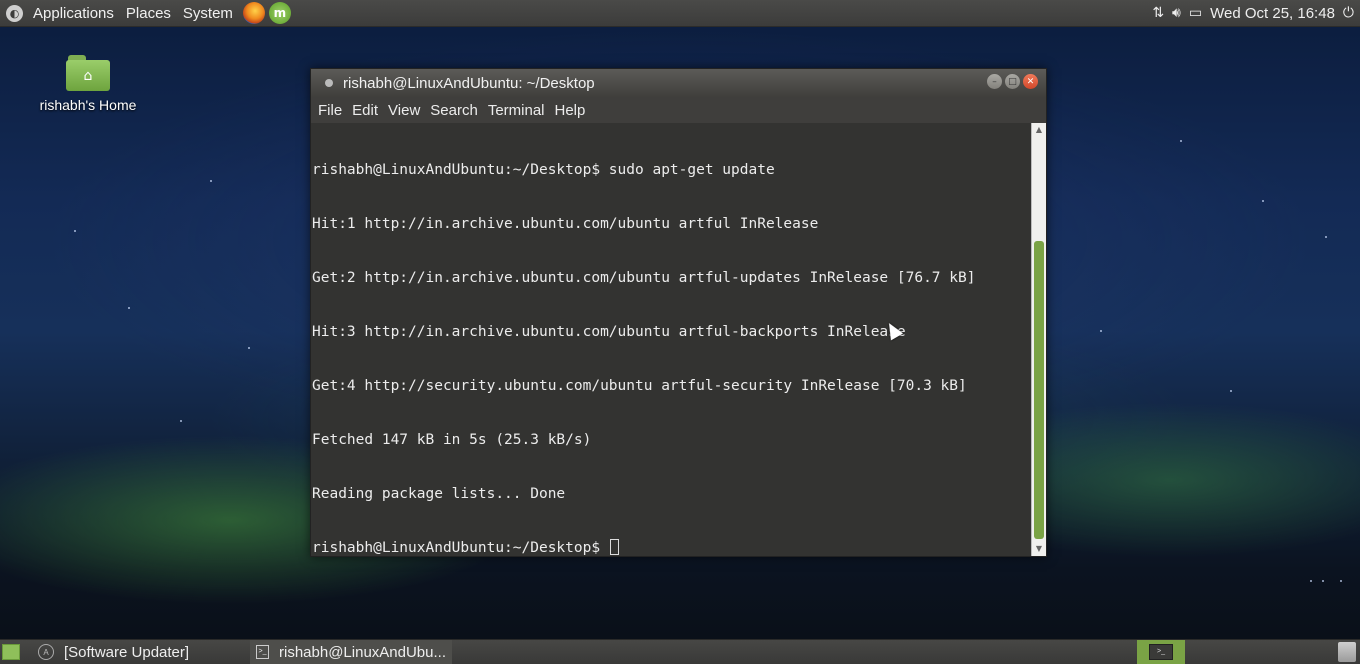 This screenshot has height=664, width=1360. I want to click on terminal-prompt-line: rishabh@LinuxAndUbuntu:~/Desktop$, so click(672, 547).